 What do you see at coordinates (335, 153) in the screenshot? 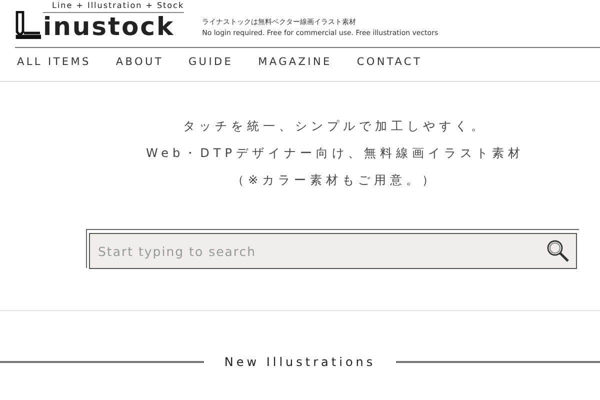
I see `intro-text: Web・DTPデザイナー向け、無料線画イラスト素材` at bounding box center [335, 153].